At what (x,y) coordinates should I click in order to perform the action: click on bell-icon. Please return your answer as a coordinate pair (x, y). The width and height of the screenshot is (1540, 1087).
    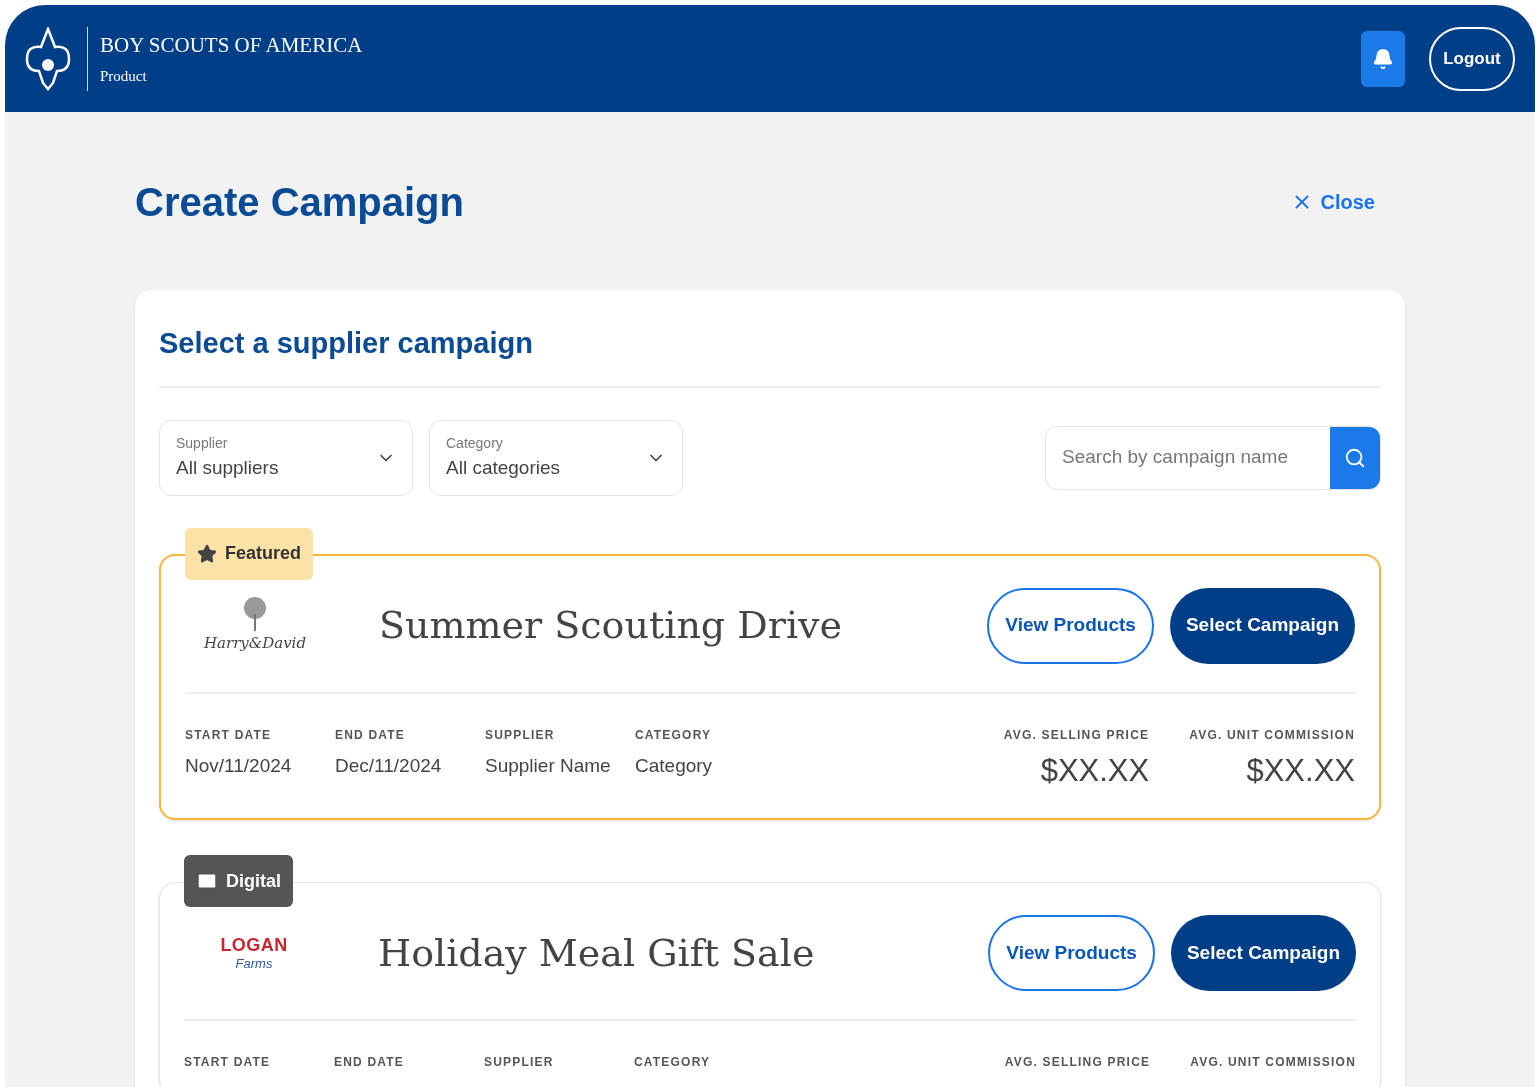
    Looking at the image, I should click on (1383, 58).